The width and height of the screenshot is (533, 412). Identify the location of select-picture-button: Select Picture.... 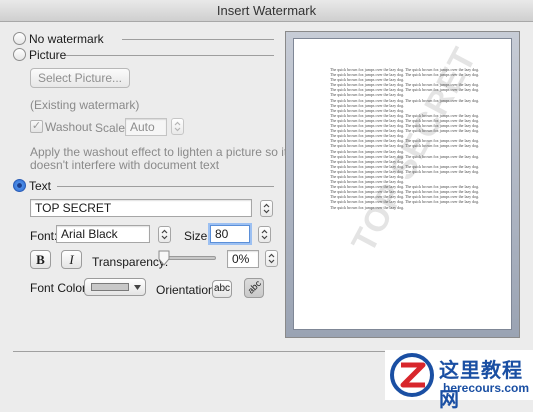
(80, 78).